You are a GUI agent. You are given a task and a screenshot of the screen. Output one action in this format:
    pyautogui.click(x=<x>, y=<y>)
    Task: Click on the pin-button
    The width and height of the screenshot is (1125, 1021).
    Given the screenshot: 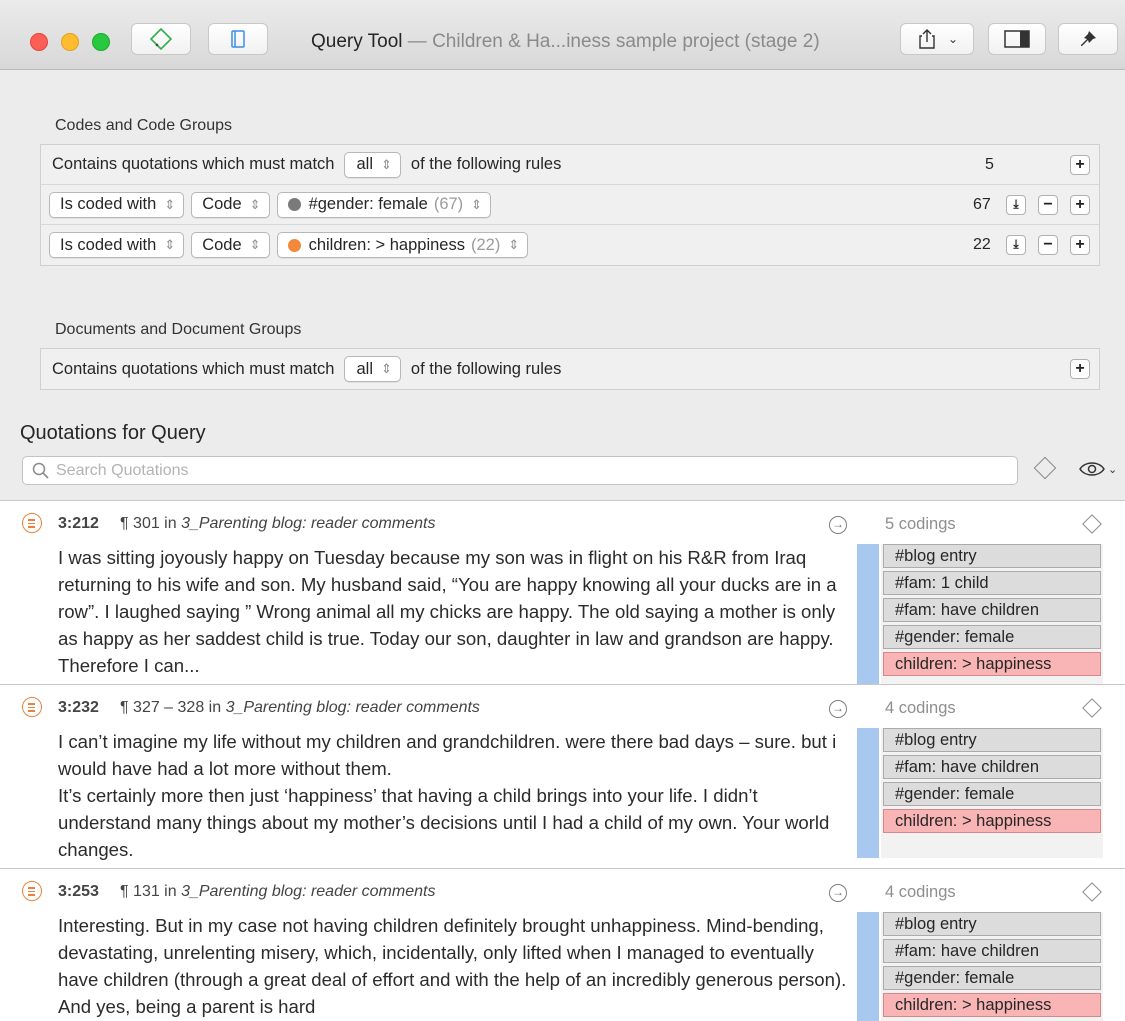 What is the action you would take?
    pyautogui.click(x=1088, y=39)
    